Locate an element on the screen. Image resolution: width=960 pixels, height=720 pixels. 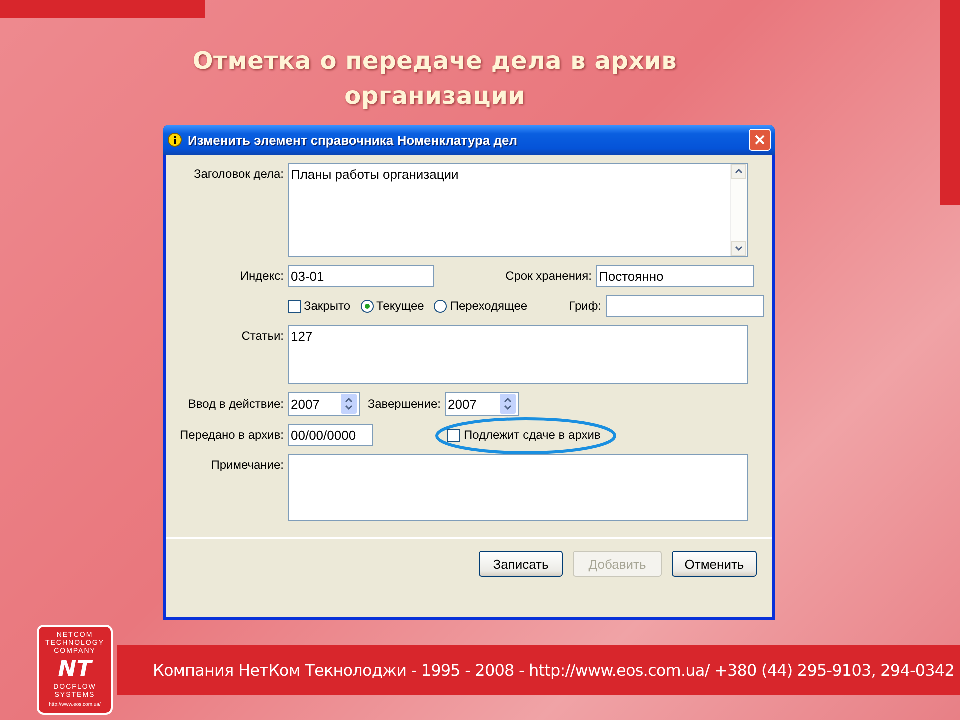
field-label: Статьи: is located at coordinates (262, 335).